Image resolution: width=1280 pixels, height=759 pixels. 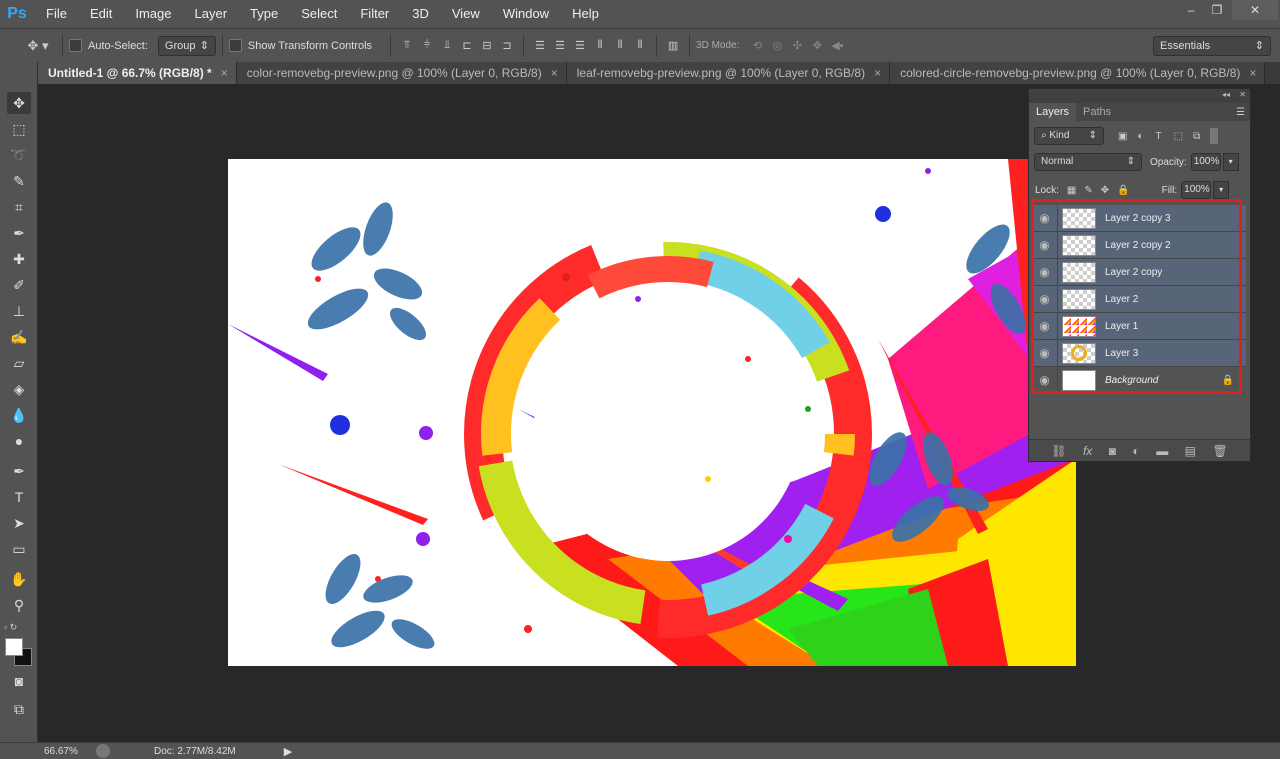 I want to click on menu-file: File, so click(x=56, y=14).